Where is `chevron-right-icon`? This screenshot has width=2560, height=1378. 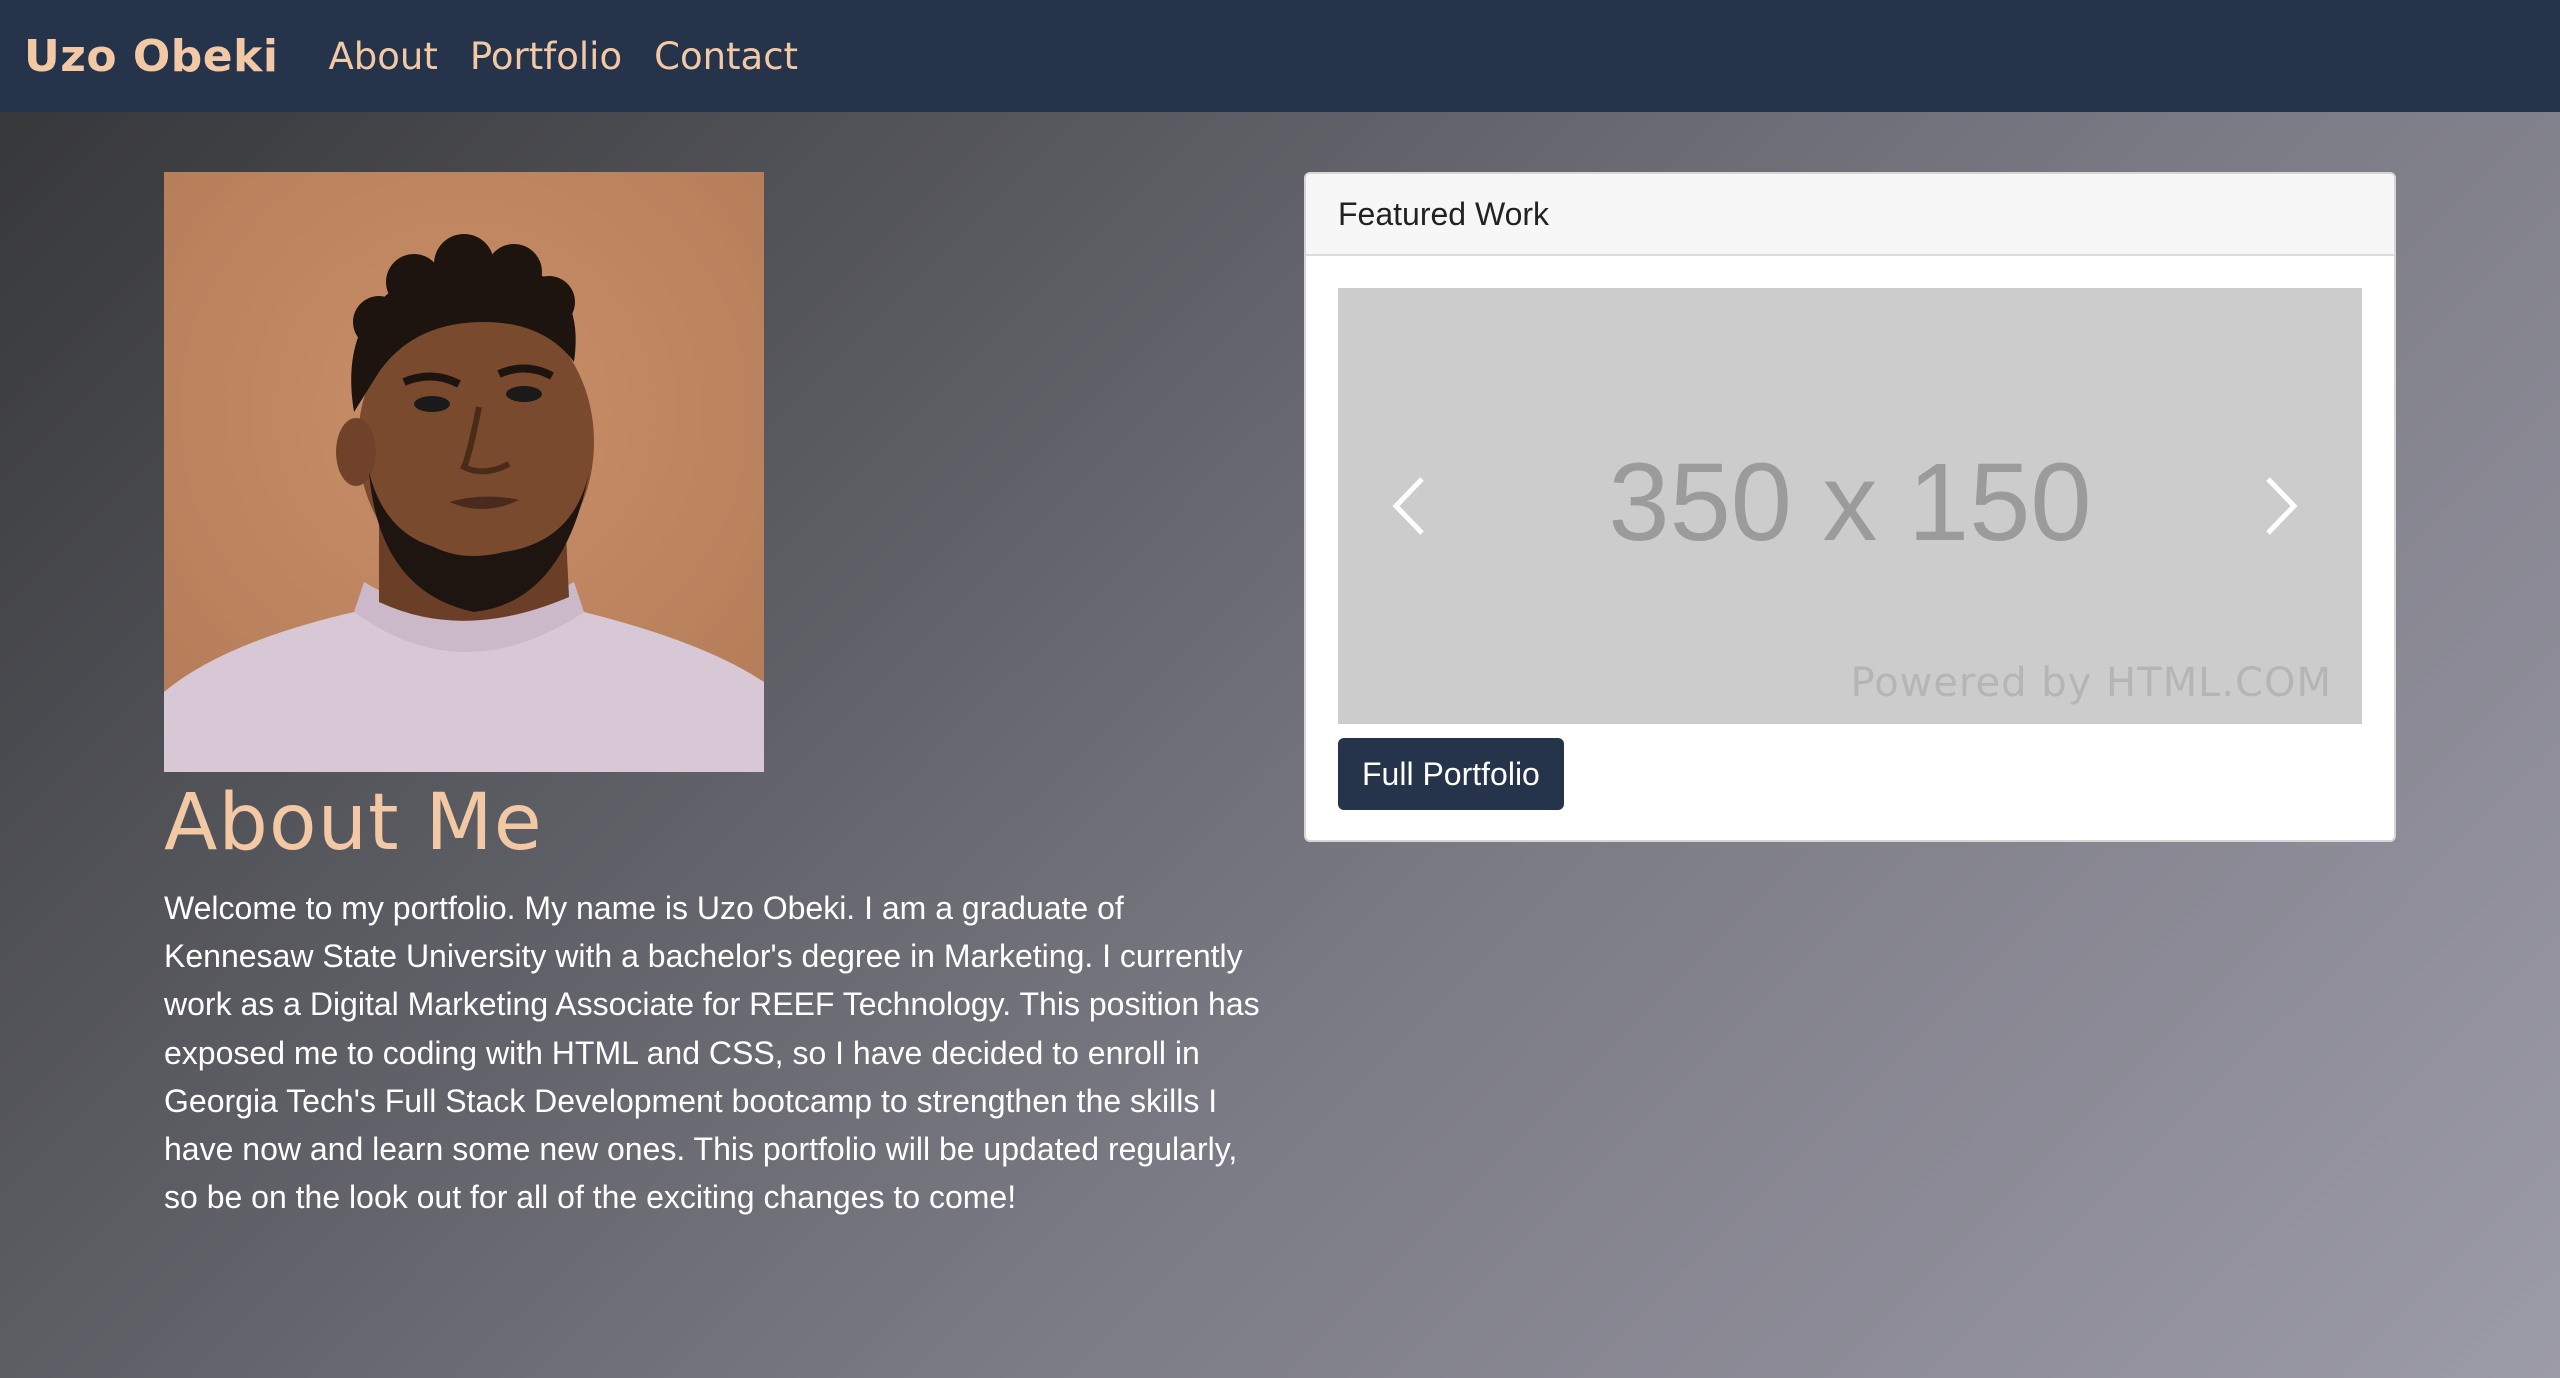 chevron-right-icon is located at coordinates (2282, 506).